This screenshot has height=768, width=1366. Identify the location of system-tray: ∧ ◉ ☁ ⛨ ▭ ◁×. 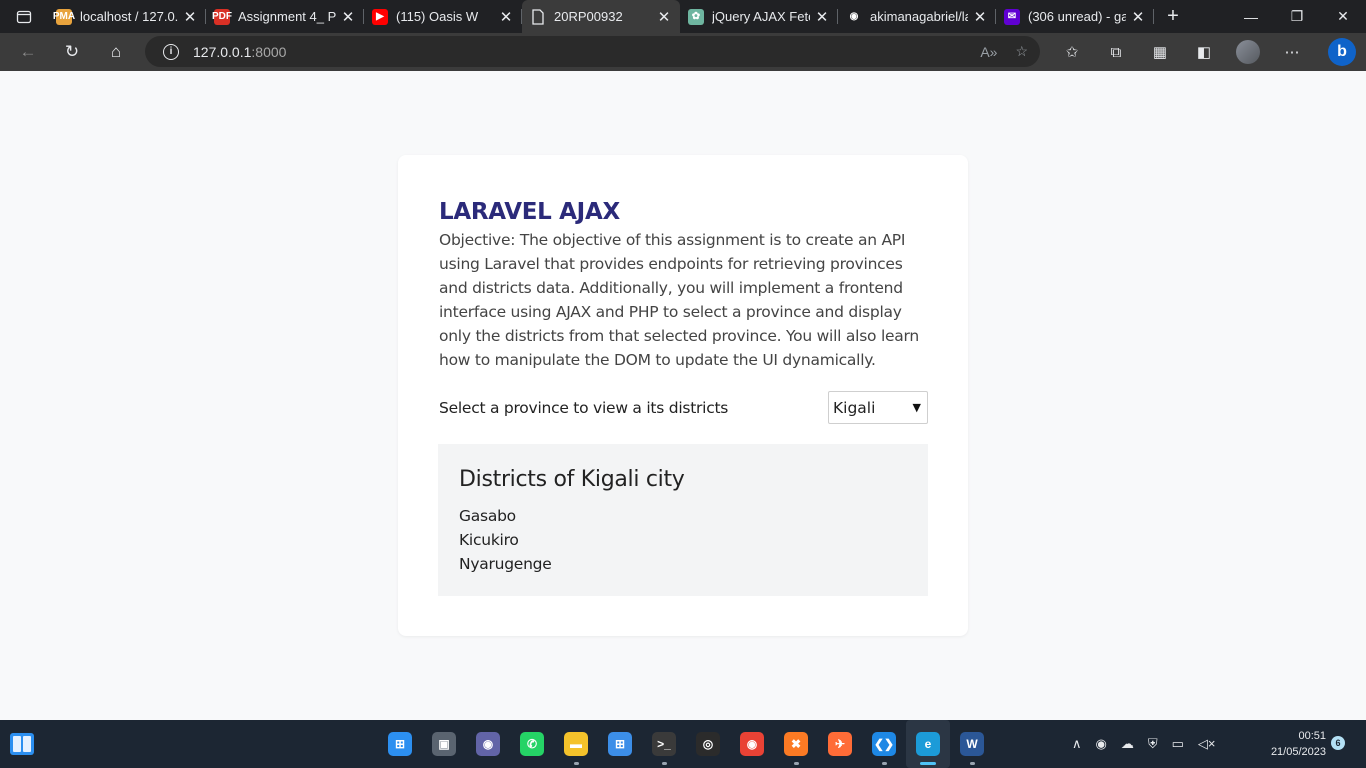
(1144, 744).